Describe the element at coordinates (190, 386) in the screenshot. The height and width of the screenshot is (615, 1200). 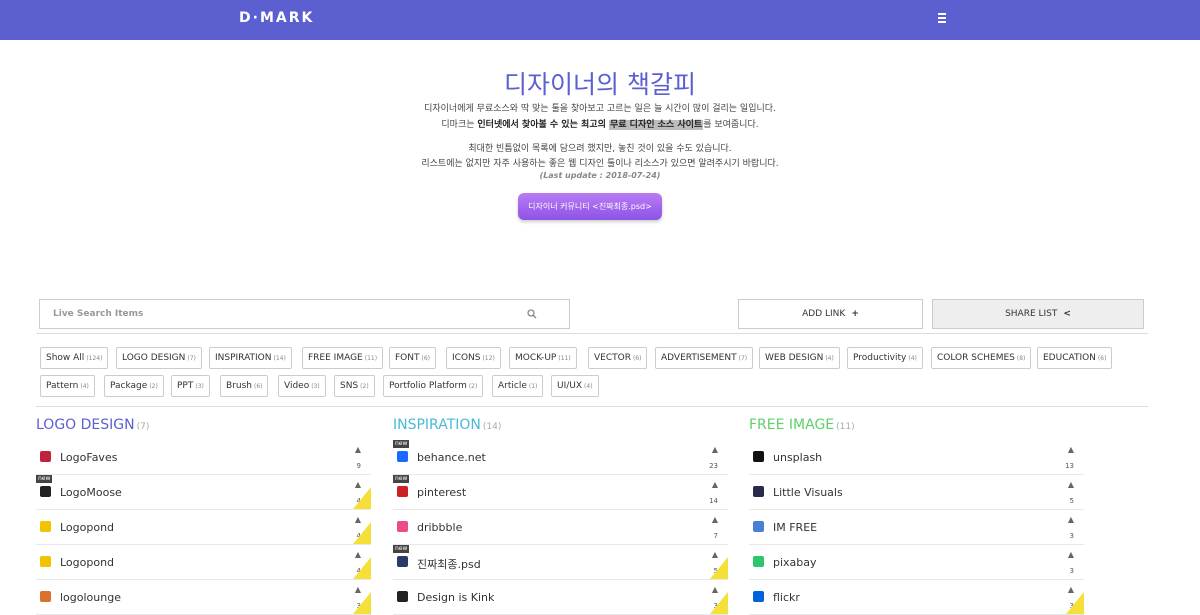
I see `filter-ppt: PPT (3)` at that location.